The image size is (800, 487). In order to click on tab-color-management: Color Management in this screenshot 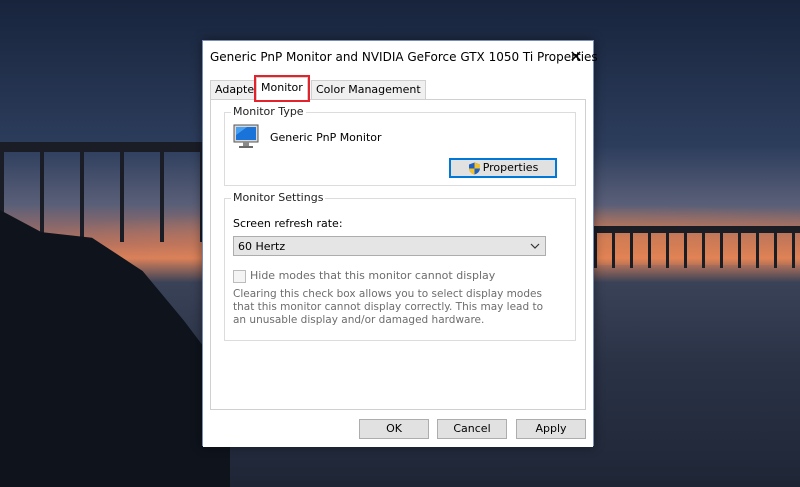, I will do `click(368, 89)`.